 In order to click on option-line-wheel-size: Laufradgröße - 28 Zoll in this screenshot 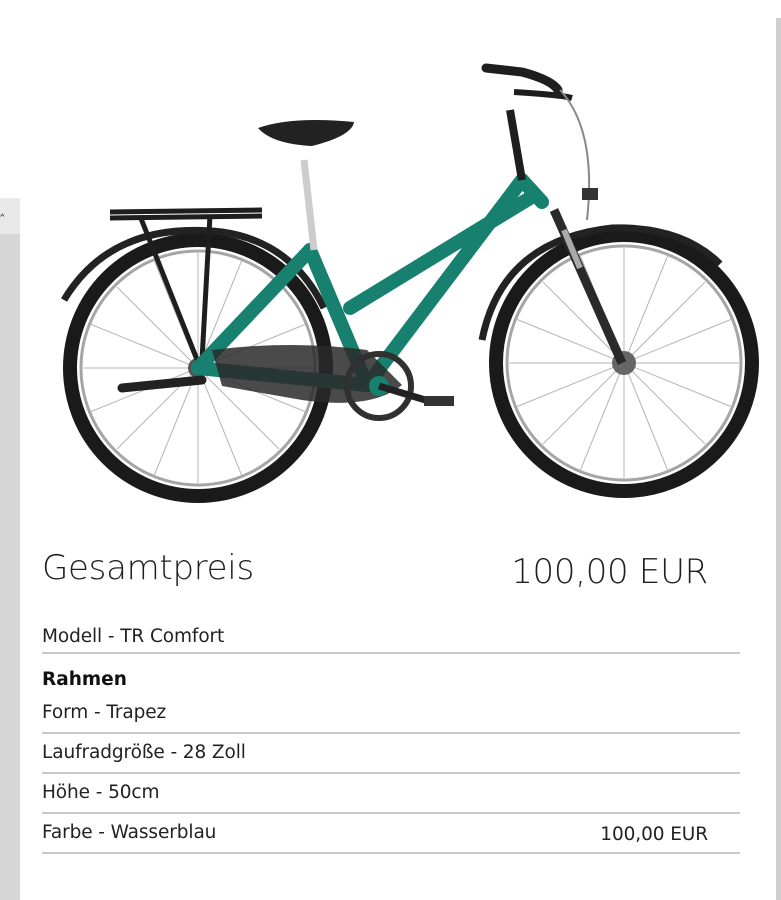, I will do `click(391, 754)`.